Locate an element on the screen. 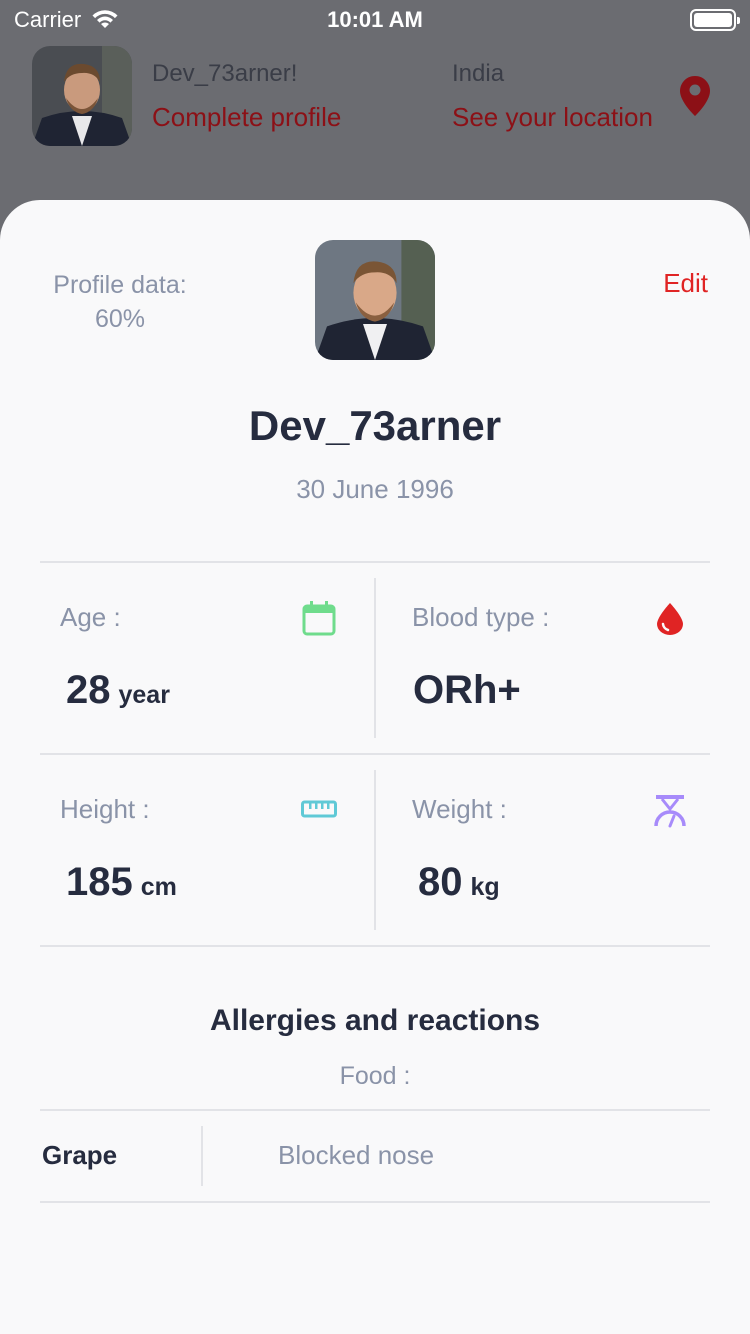  location-pin-icon is located at coordinates (695, 96).